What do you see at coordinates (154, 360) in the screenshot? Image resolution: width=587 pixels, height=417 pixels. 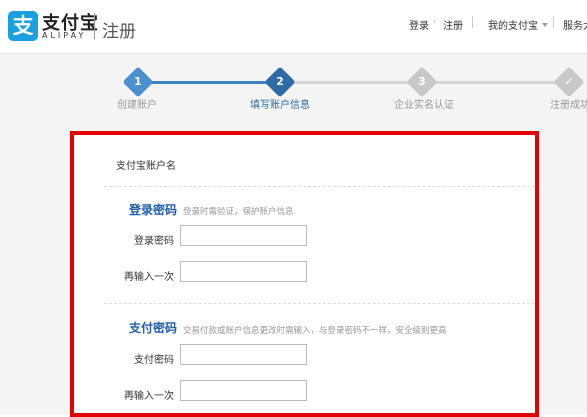 I see `pay-password-label: 支付密码` at bounding box center [154, 360].